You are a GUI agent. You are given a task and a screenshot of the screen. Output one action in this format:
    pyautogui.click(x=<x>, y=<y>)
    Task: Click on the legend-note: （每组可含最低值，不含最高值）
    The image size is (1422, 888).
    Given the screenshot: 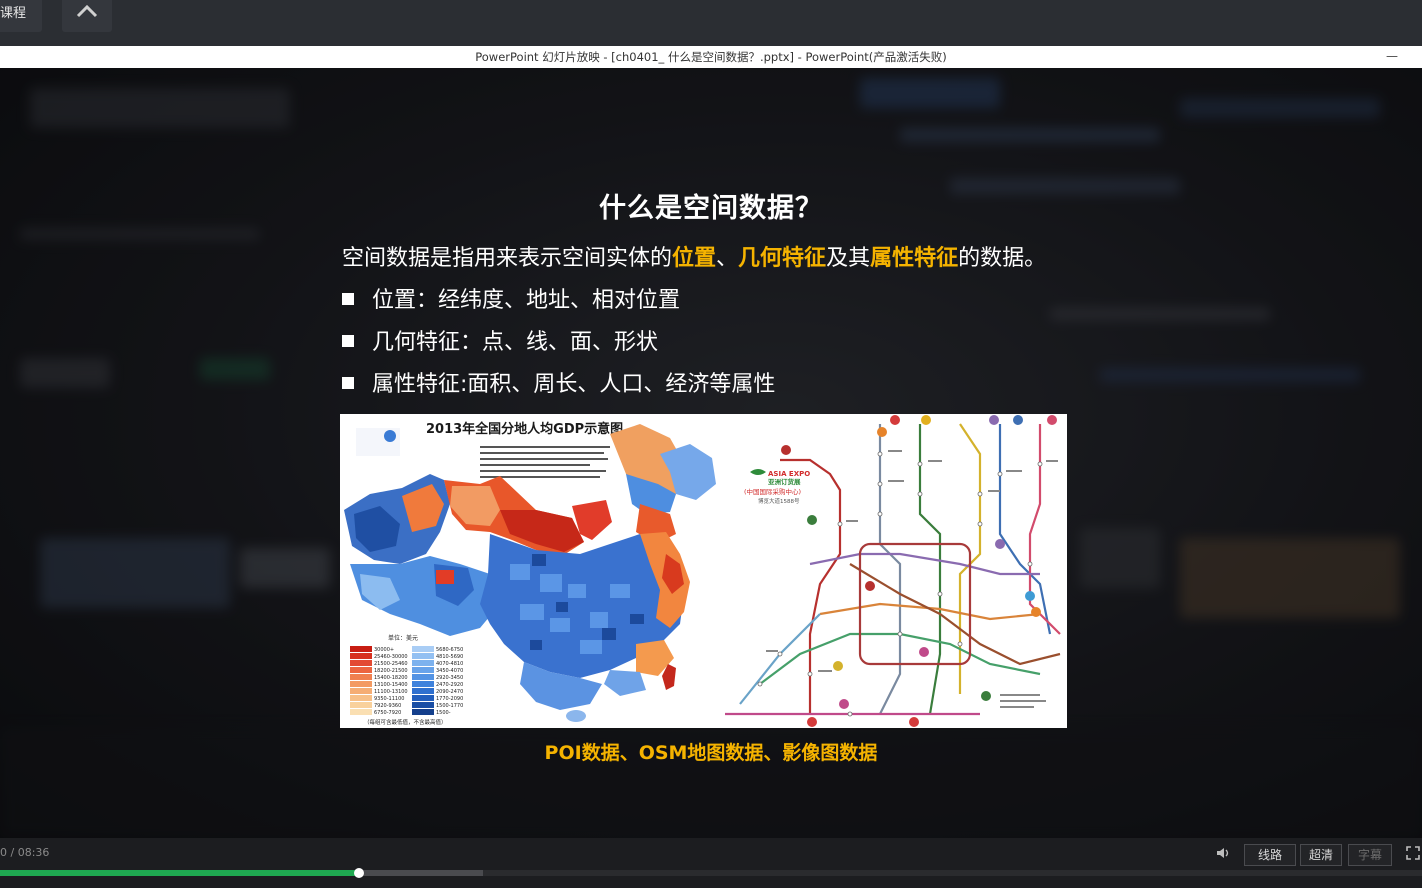 What is the action you would take?
    pyautogui.click(x=405, y=722)
    